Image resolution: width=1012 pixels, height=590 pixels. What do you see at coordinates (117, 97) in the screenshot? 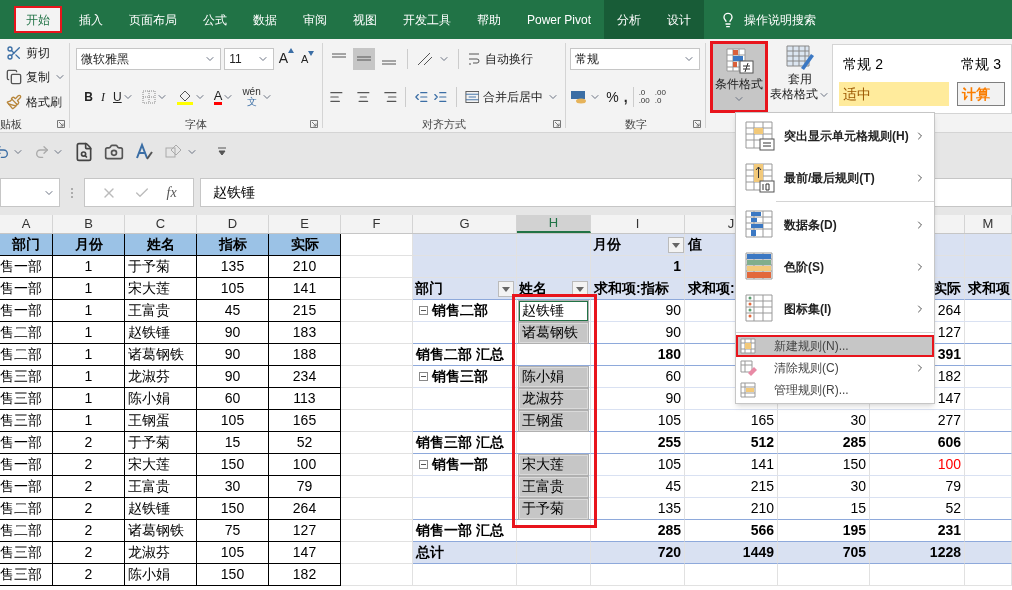
I see `underline-button: U` at bounding box center [117, 97].